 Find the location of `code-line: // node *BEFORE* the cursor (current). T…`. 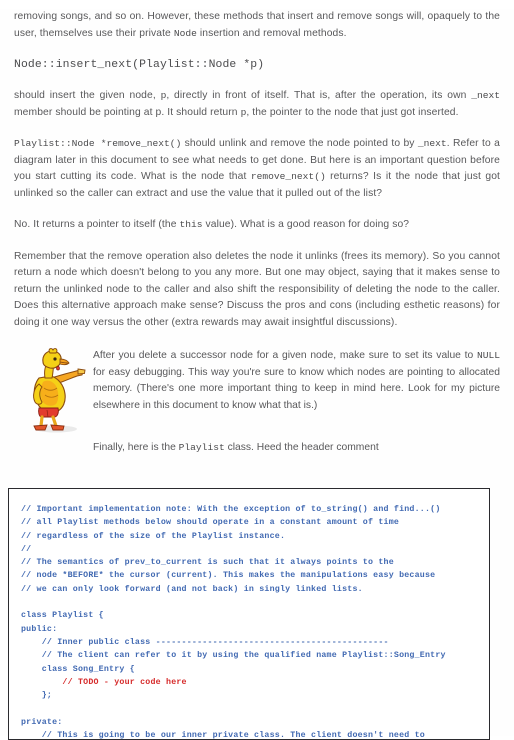

code-line: // node *BEFORE* the cursor (current). T… is located at coordinates (228, 576).